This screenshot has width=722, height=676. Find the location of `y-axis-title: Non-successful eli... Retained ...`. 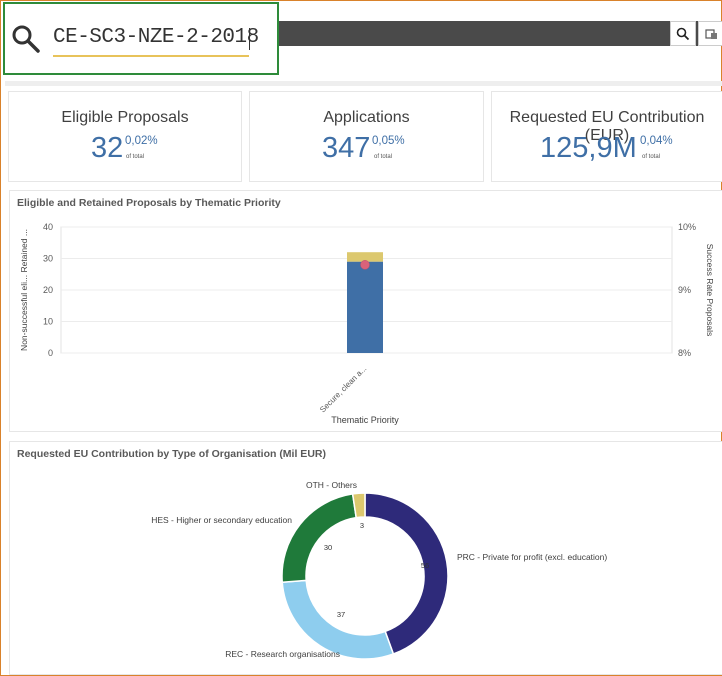

y-axis-title: Non-successful eli... Retained ... is located at coordinates (24, 290).